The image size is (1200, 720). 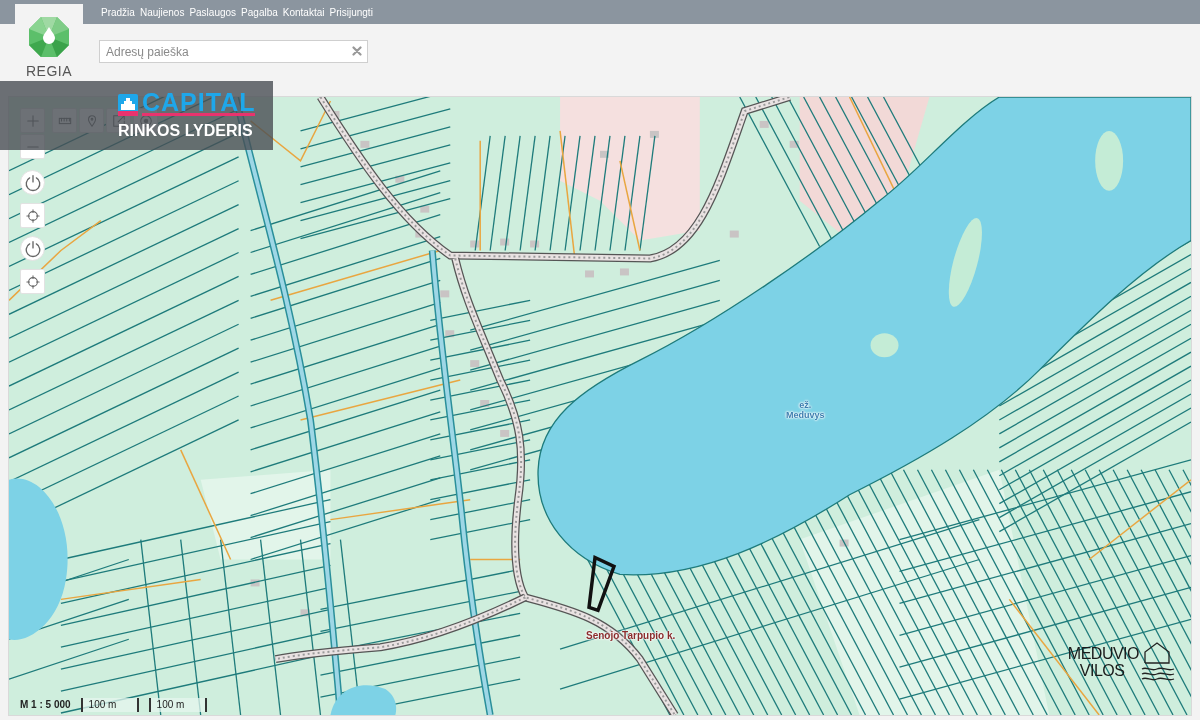 I want to click on nav-link: Pagalba, so click(x=259, y=12).